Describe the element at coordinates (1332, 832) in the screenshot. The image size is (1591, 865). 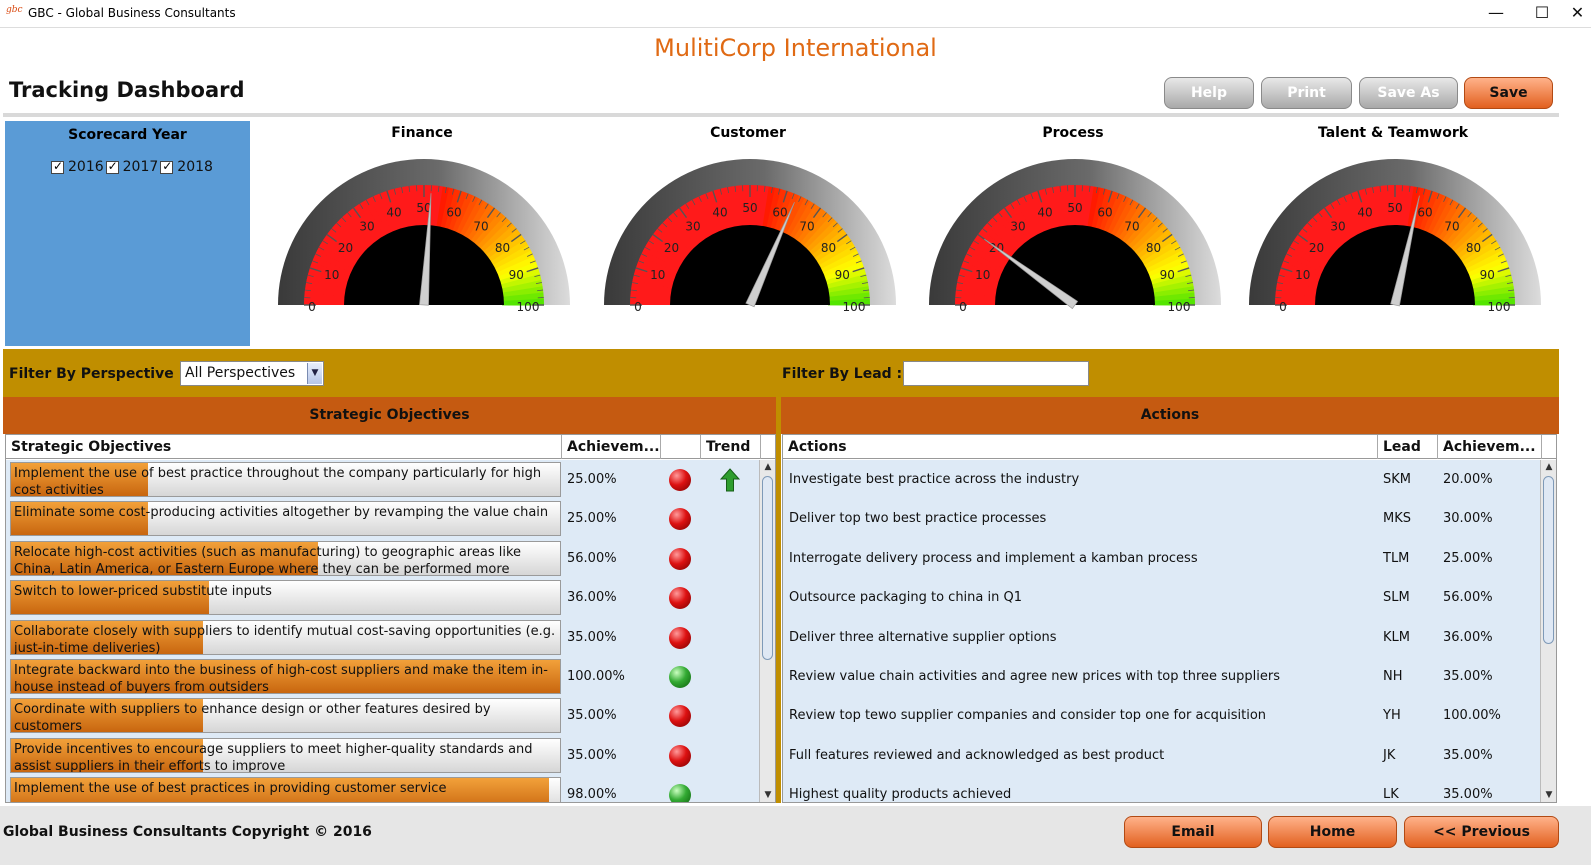
I see `home-button: Home` at that location.